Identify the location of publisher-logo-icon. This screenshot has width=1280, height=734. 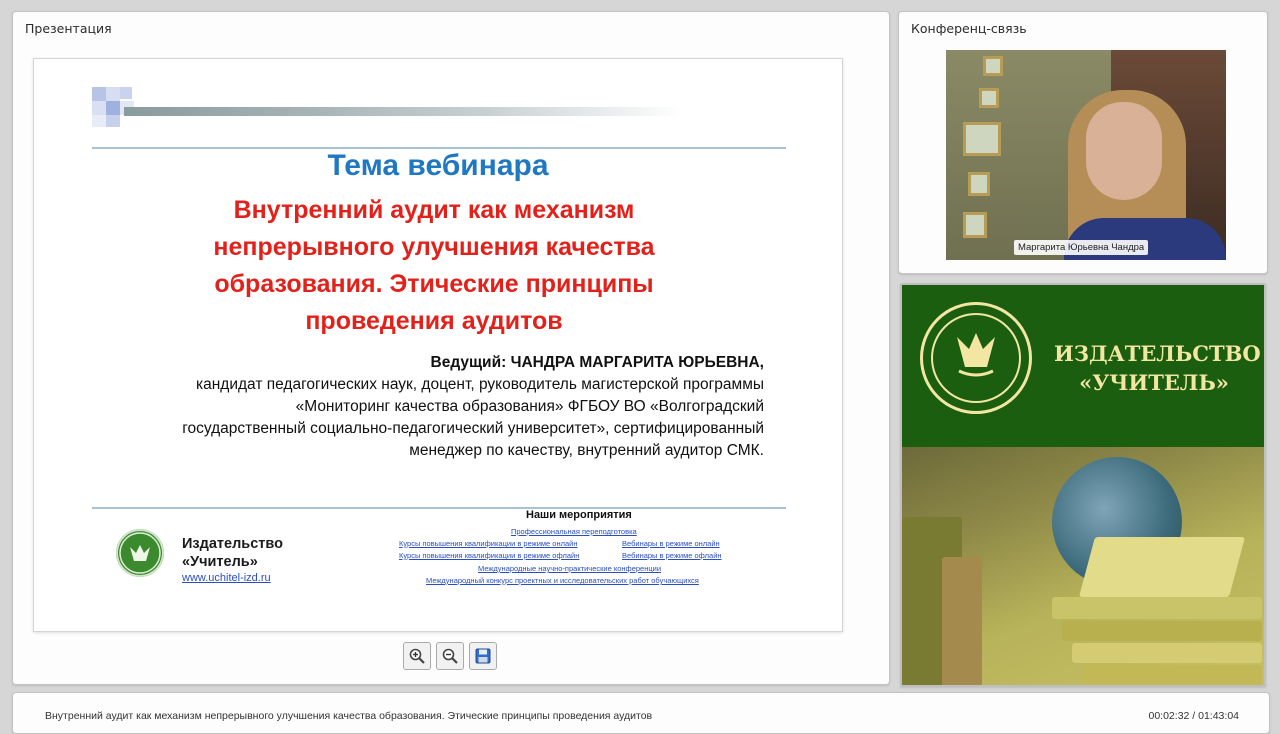
(140, 553).